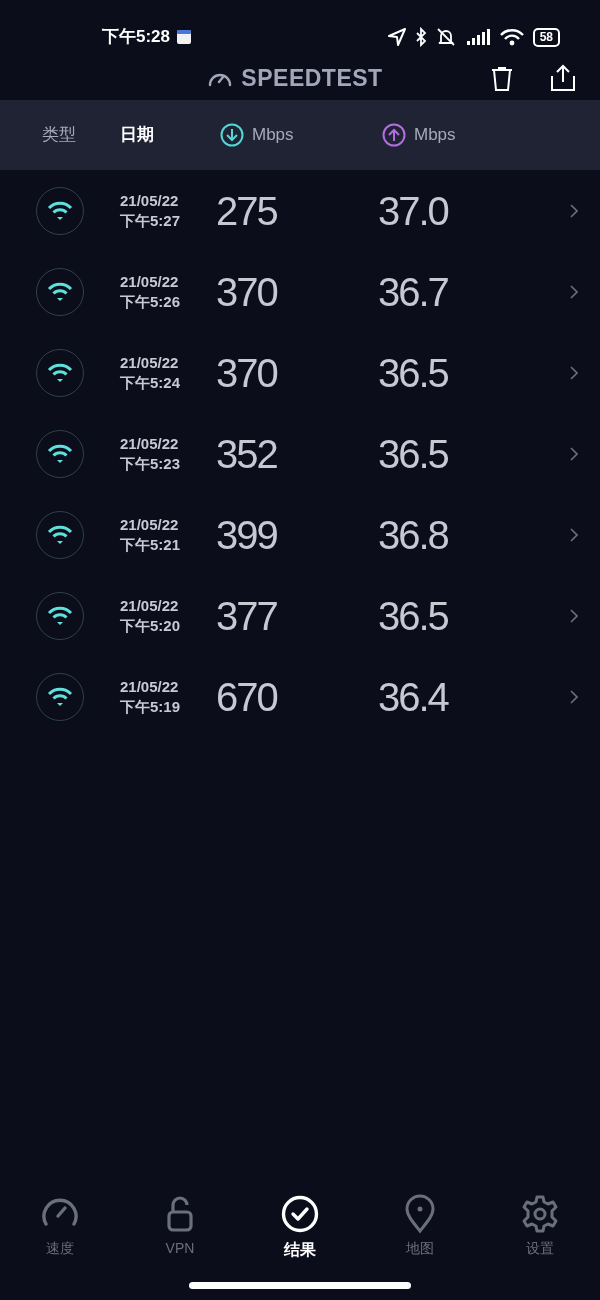  What do you see at coordinates (420, 37) in the screenshot?
I see `bluetooth-icon` at bounding box center [420, 37].